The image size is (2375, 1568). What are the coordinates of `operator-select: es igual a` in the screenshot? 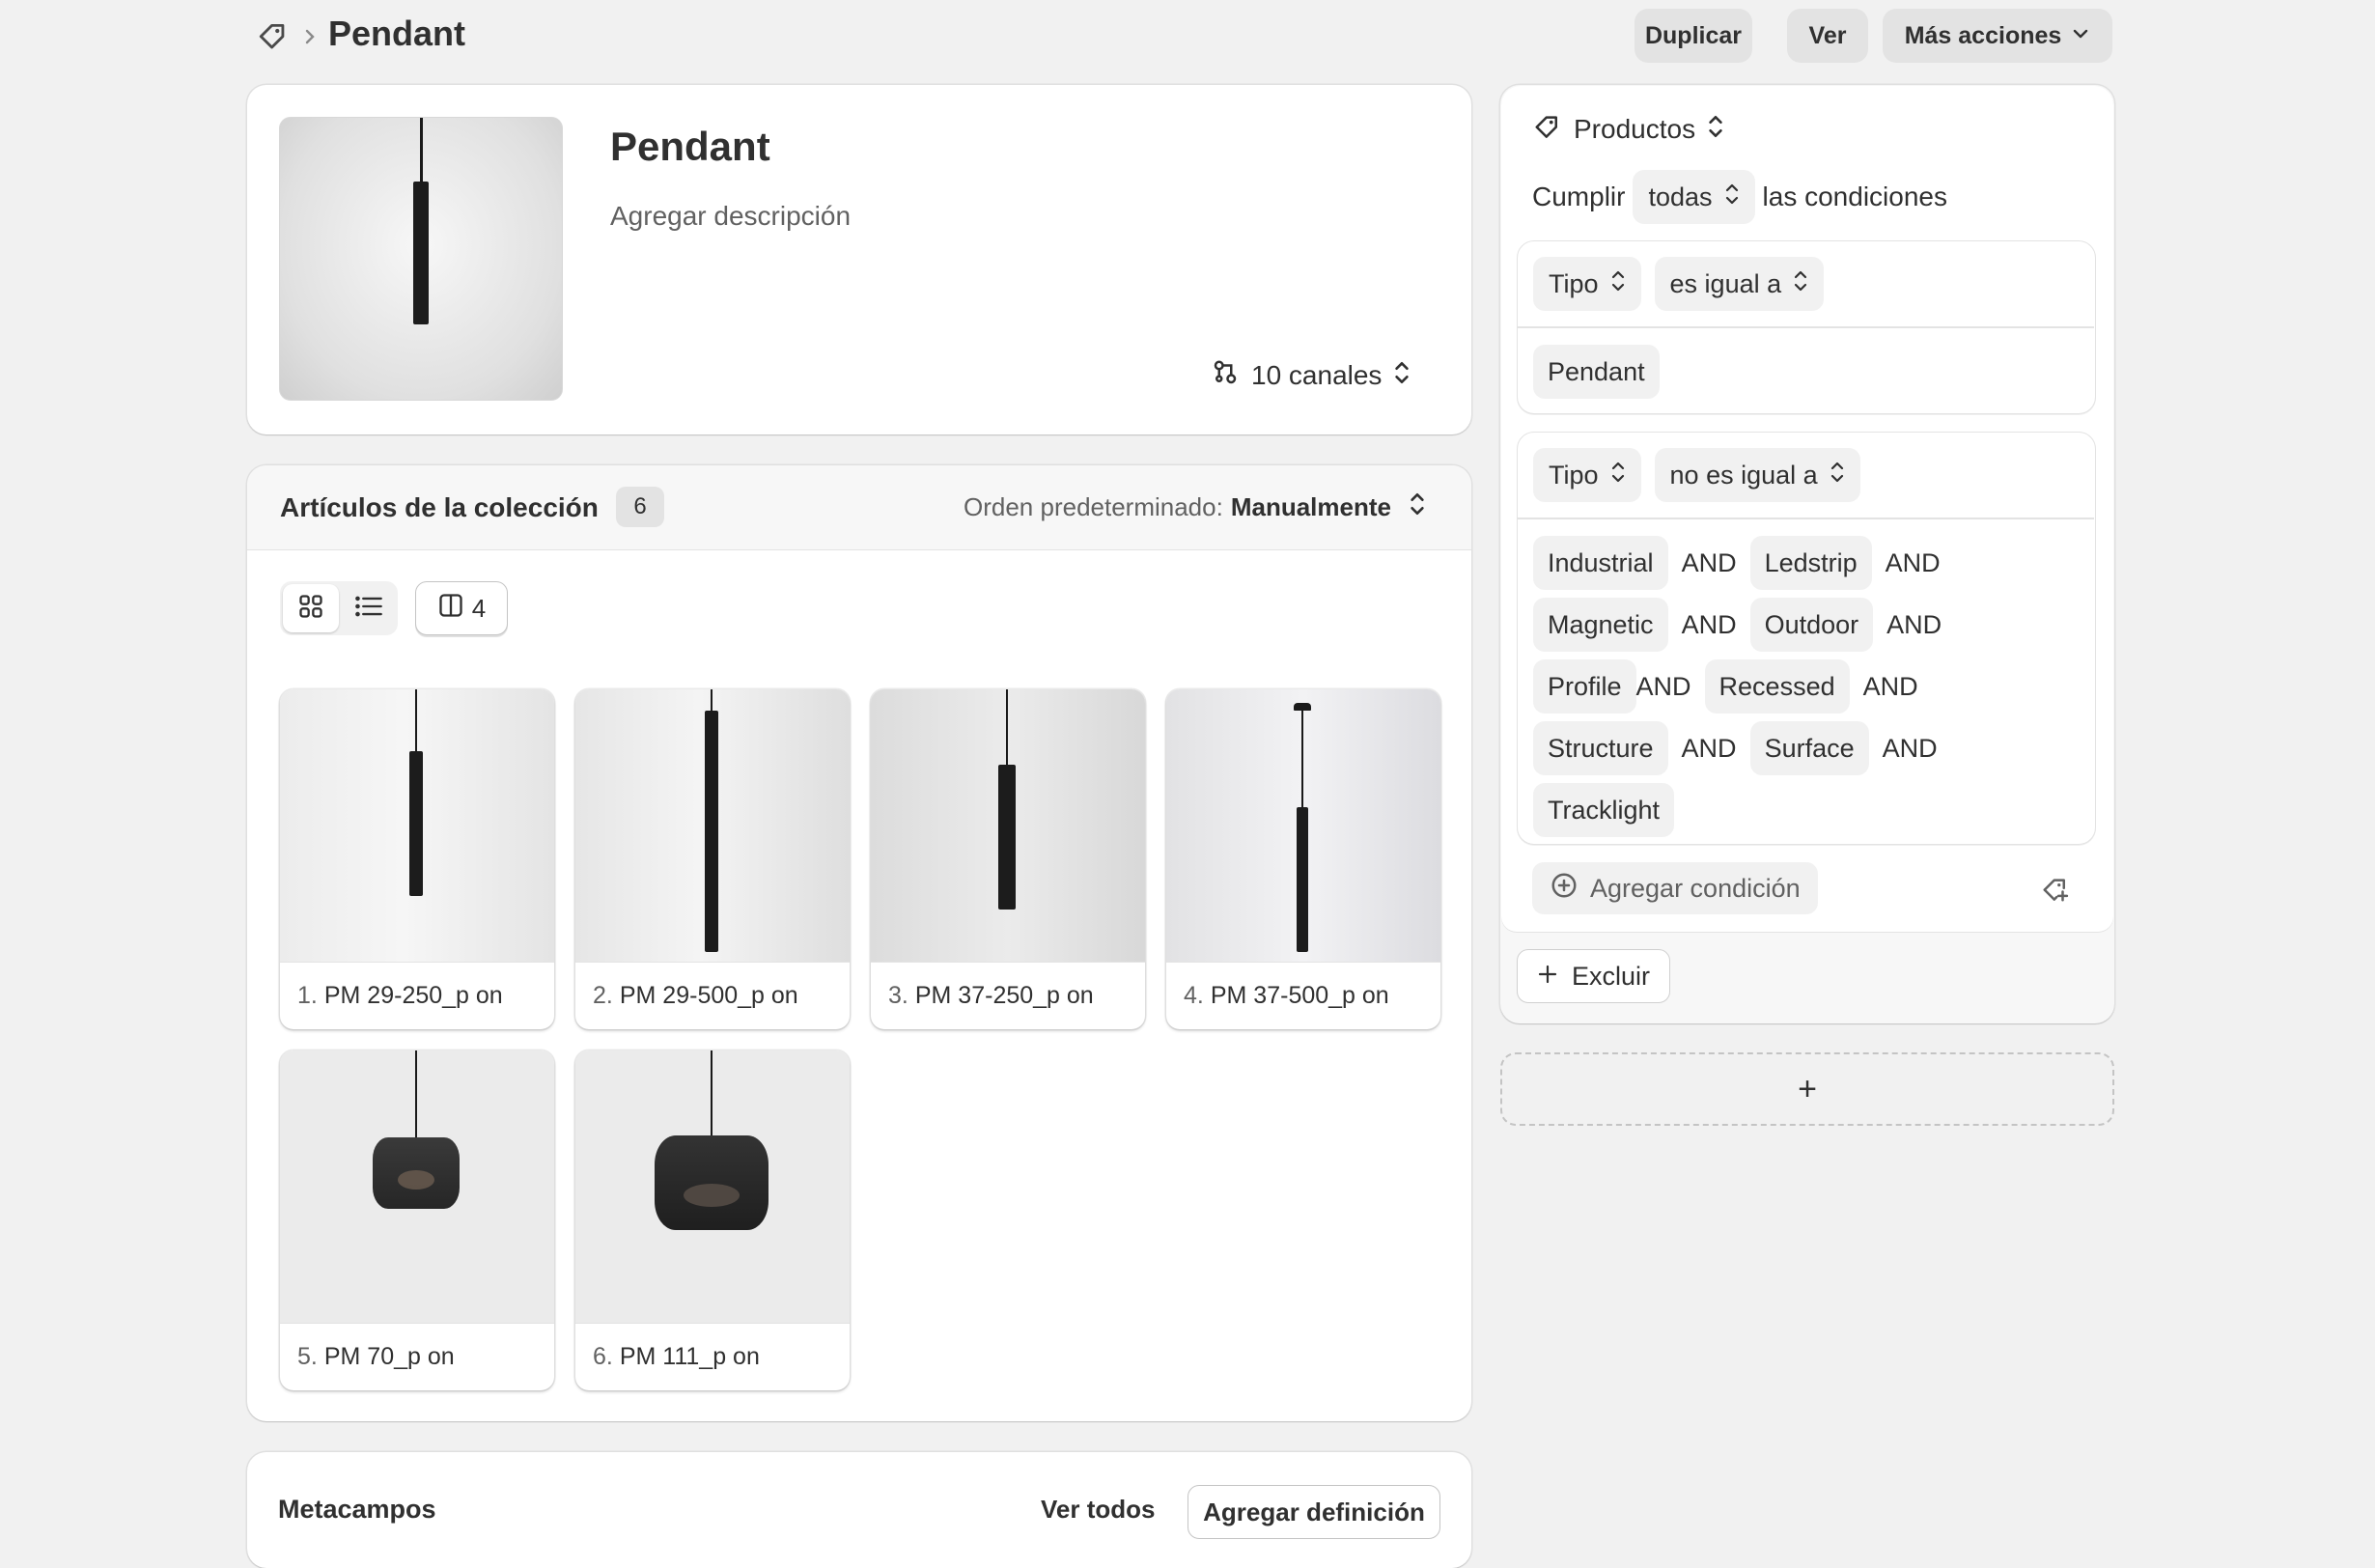 It's located at (1739, 284).